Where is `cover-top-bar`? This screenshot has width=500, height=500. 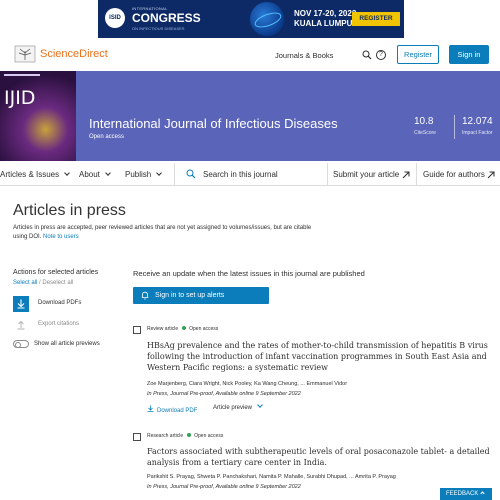 cover-top-bar is located at coordinates (22, 75).